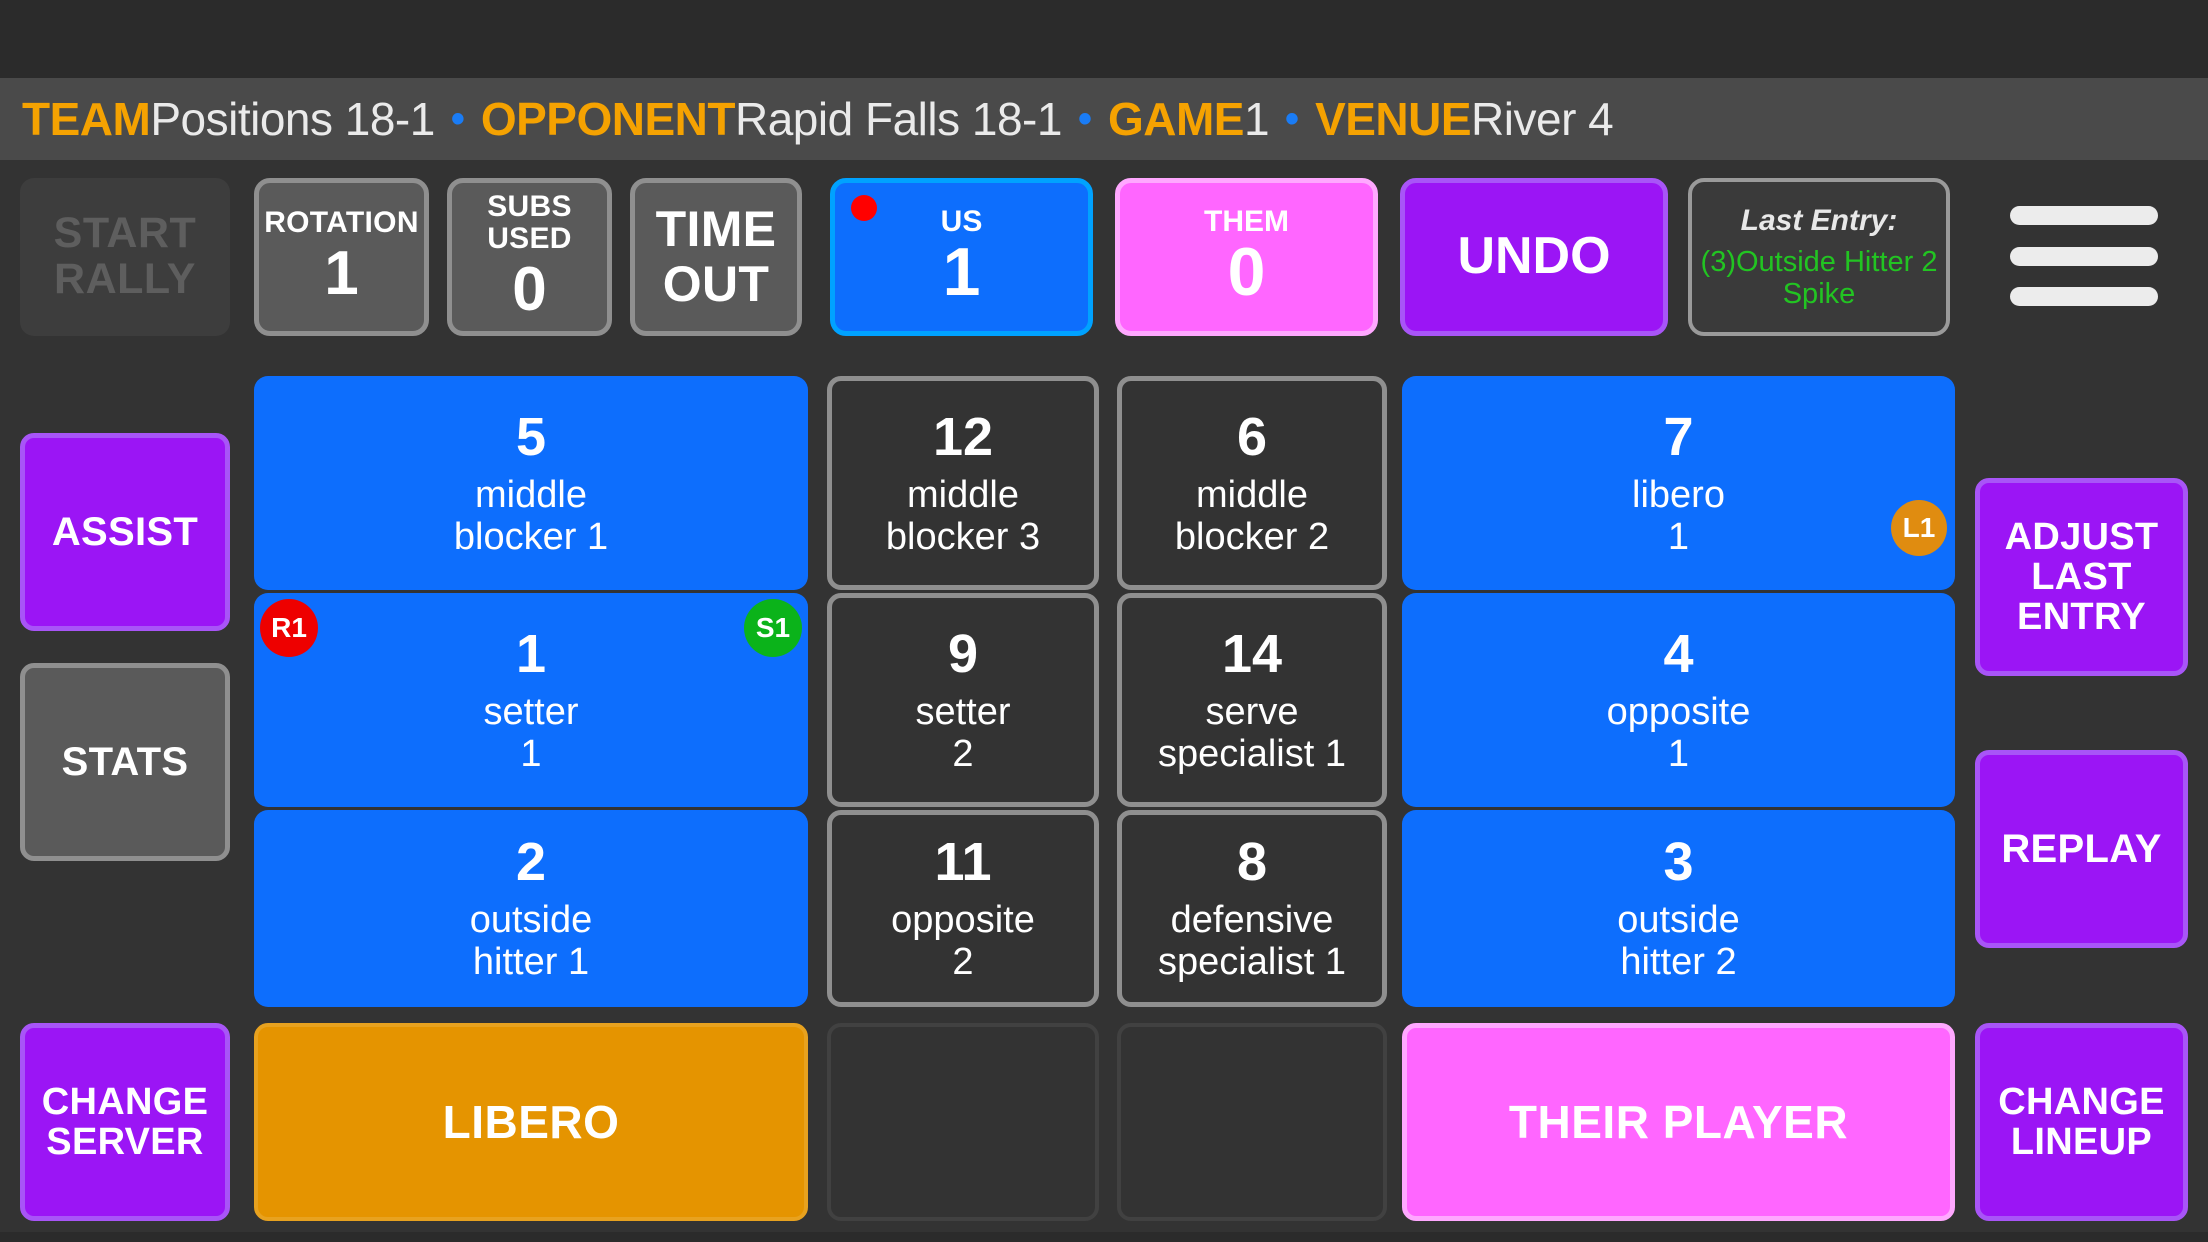  I want to click on last-entry-panel: Last Entry: (3)Outside Hitter 2 Spike, so click(1819, 257).